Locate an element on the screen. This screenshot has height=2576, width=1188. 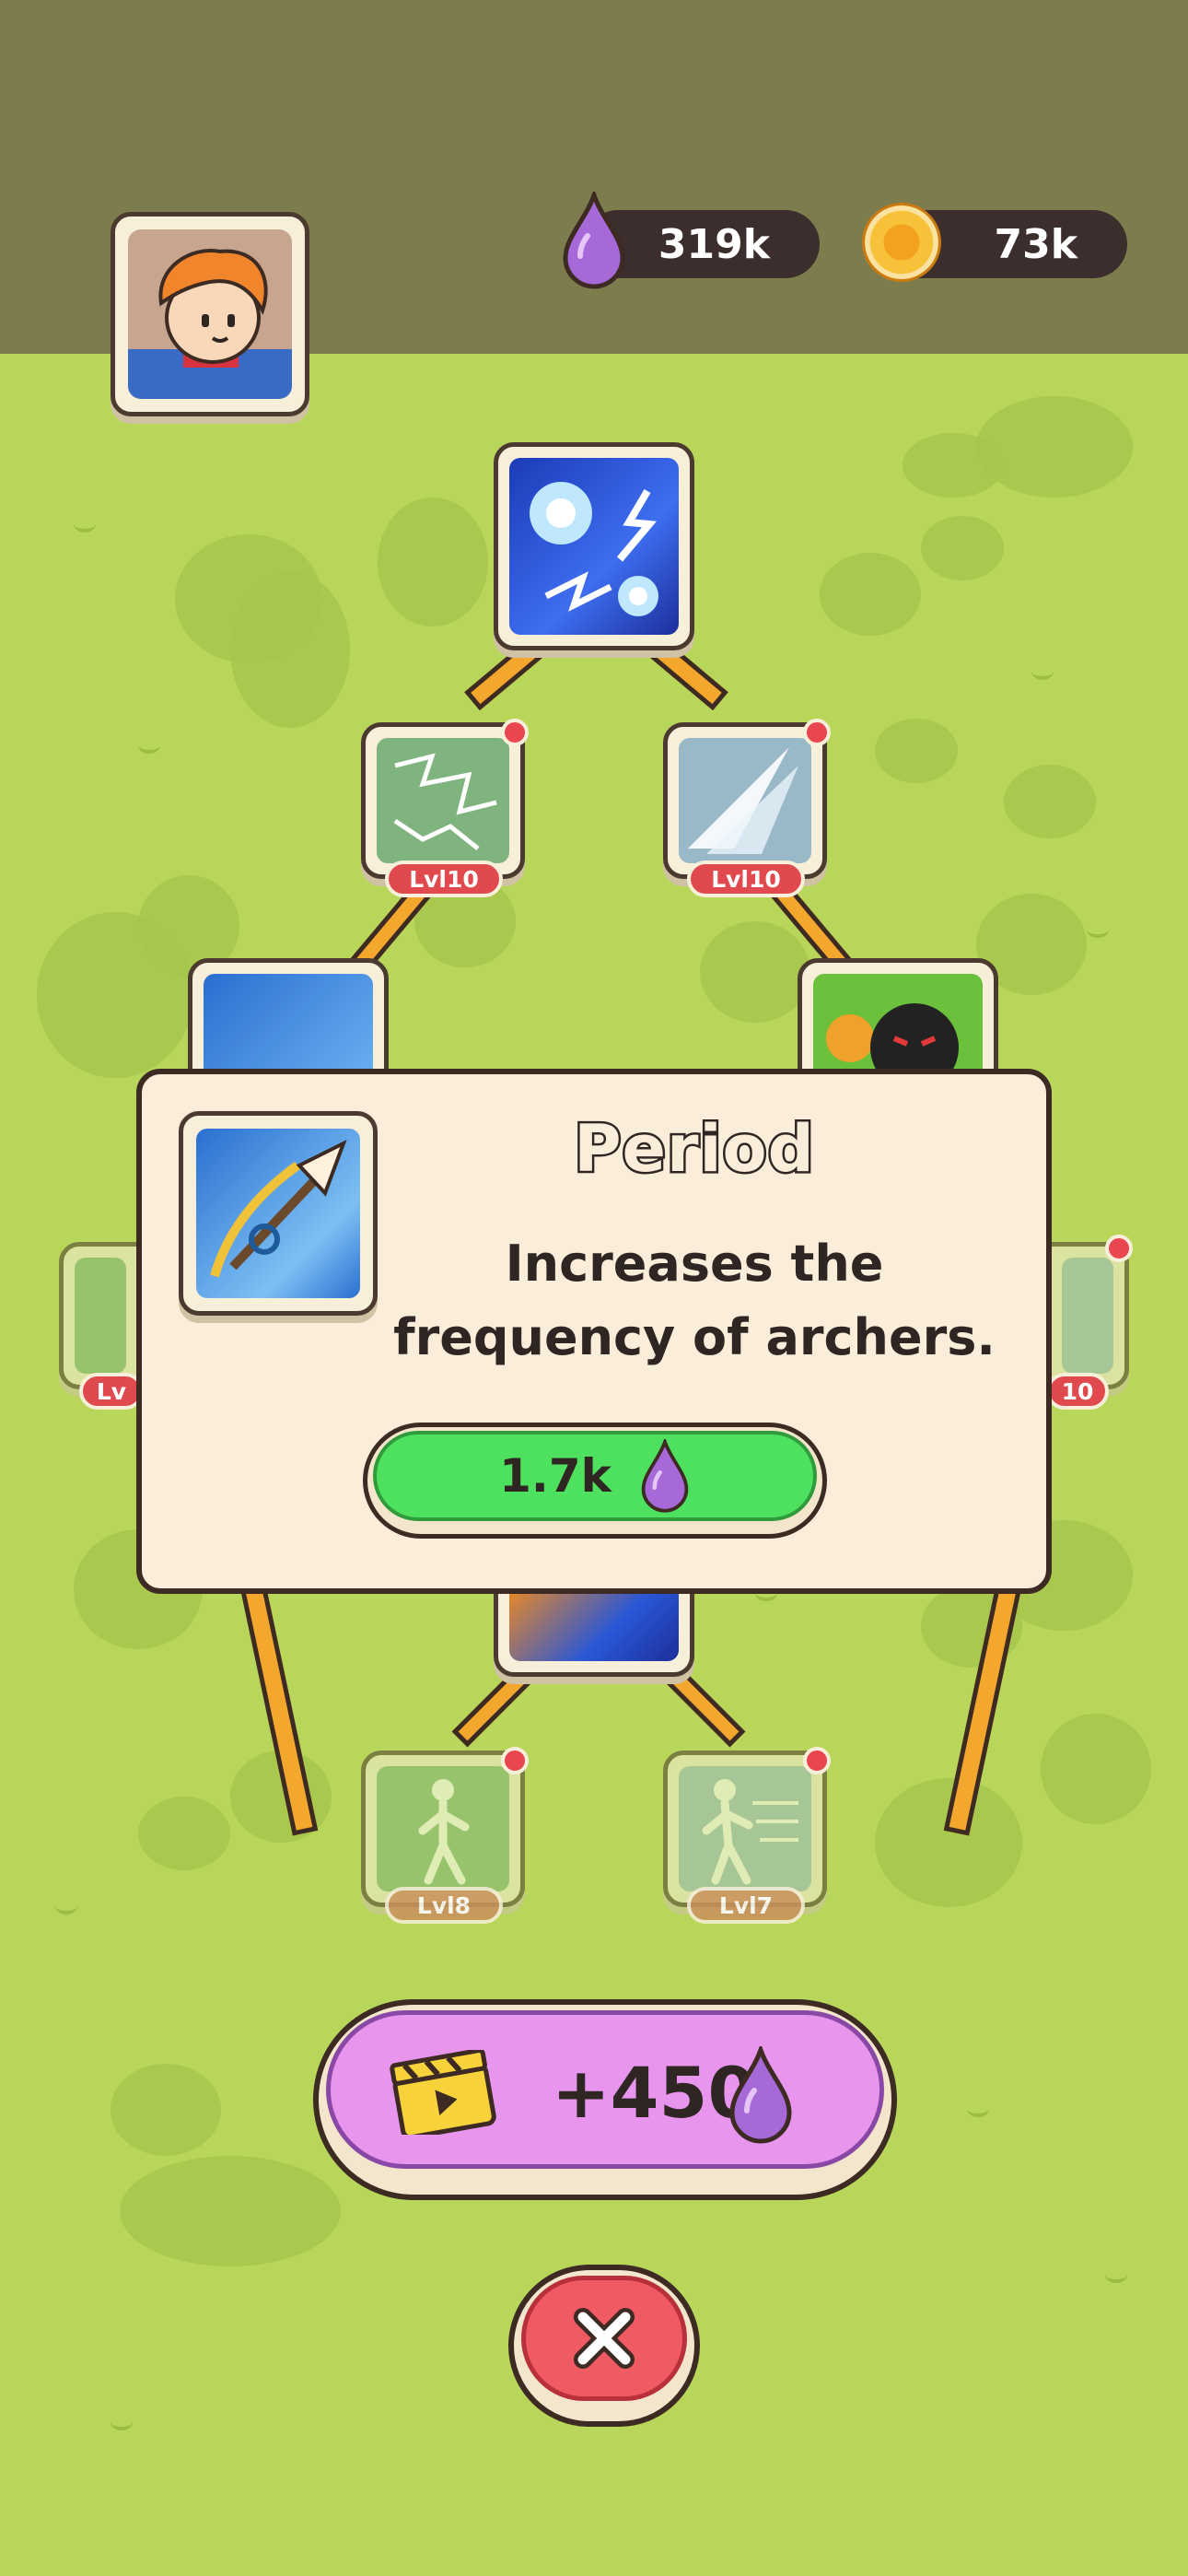
skill-description: Increases the frequency of archers. is located at coordinates (694, 1301).